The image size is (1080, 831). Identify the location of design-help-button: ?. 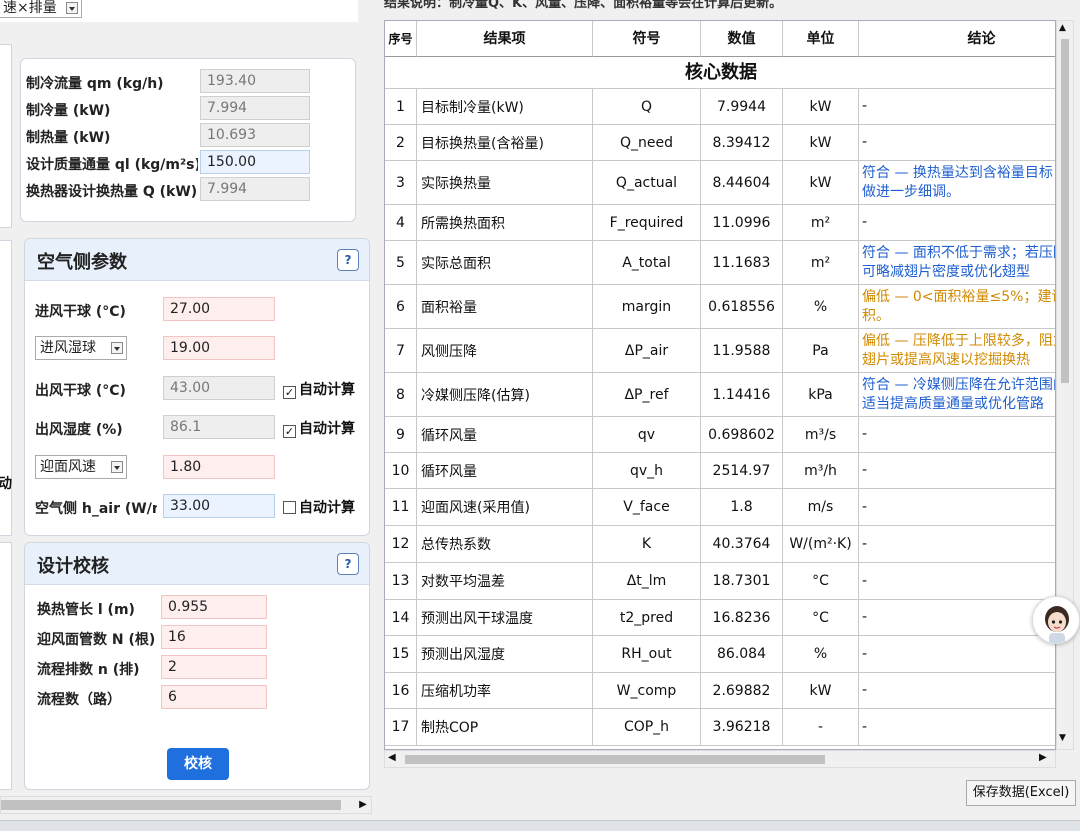
(348, 564).